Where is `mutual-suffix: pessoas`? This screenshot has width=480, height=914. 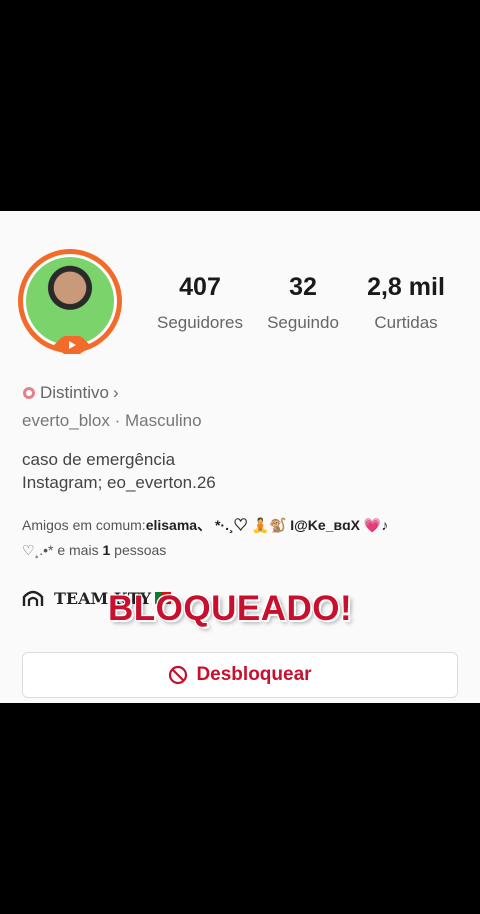
mutual-suffix: pessoas is located at coordinates (138, 550).